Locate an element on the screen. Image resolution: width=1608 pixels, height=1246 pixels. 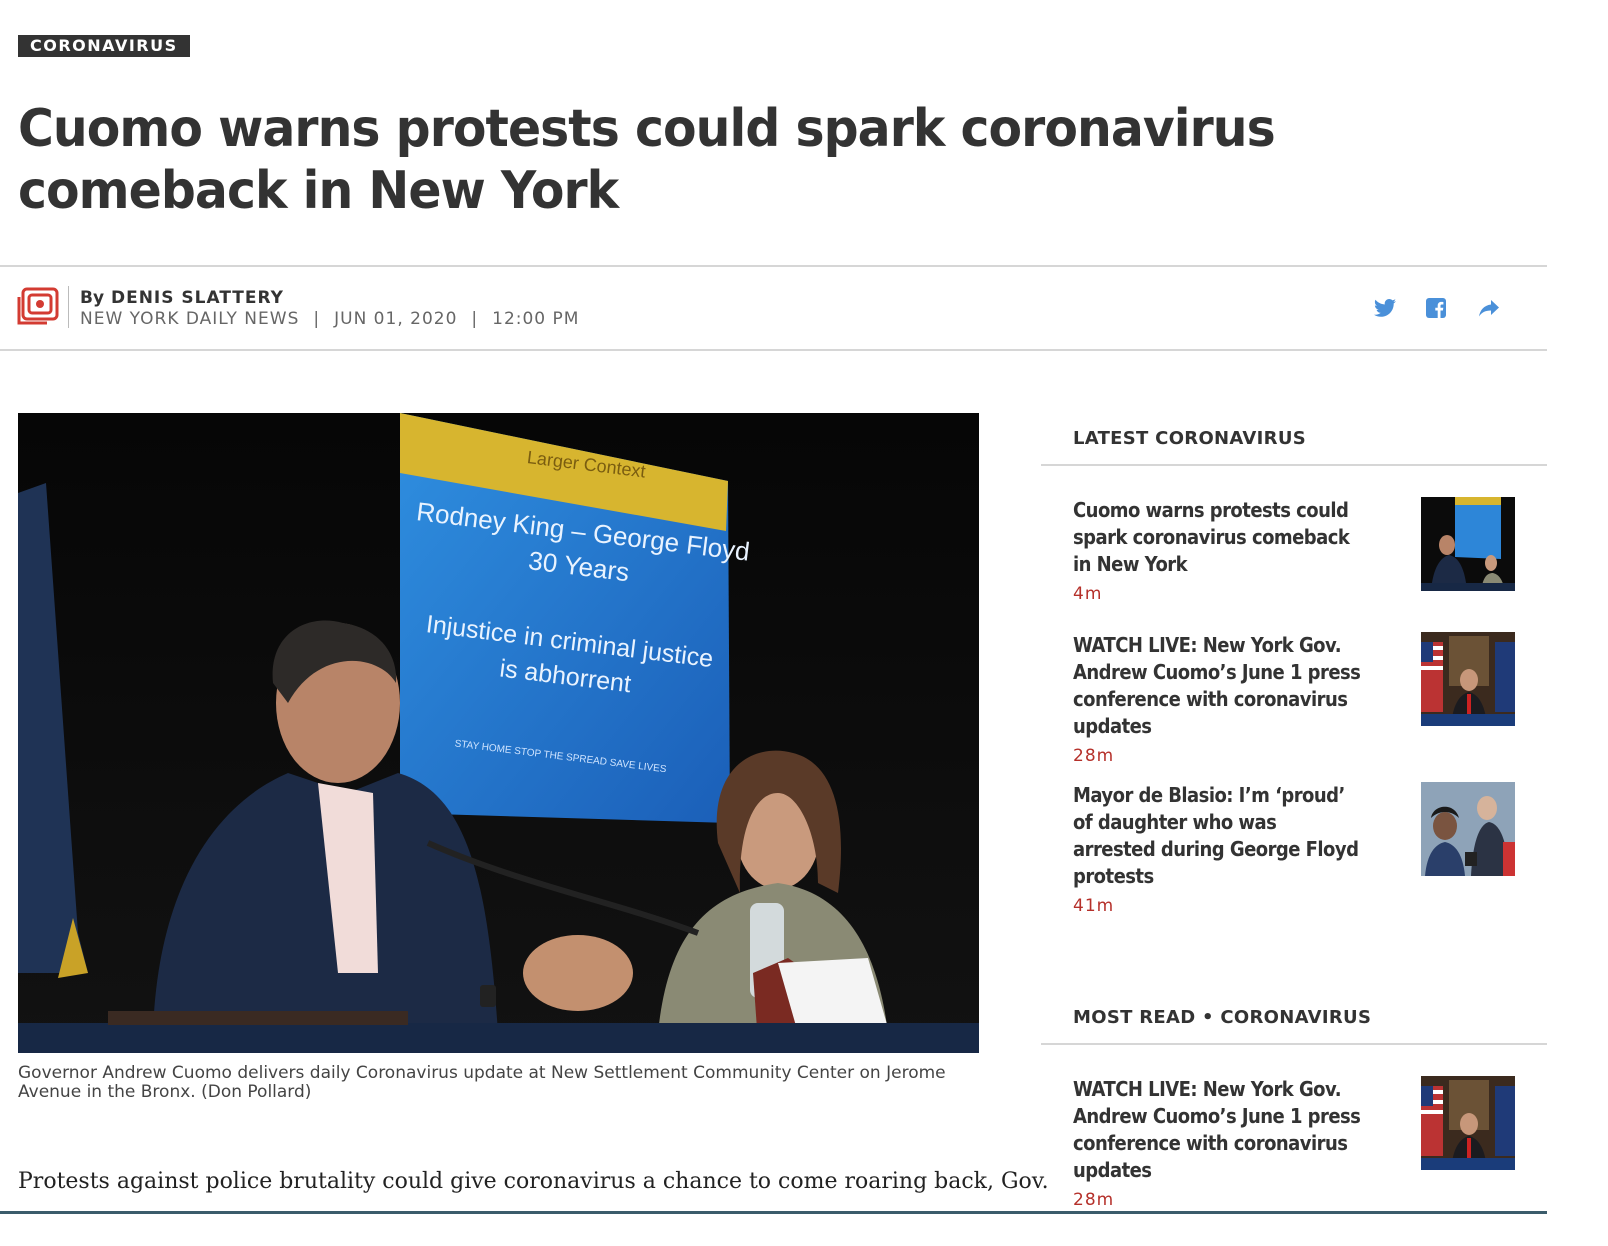
publish-time: 12:00 PM is located at coordinates (536, 319).